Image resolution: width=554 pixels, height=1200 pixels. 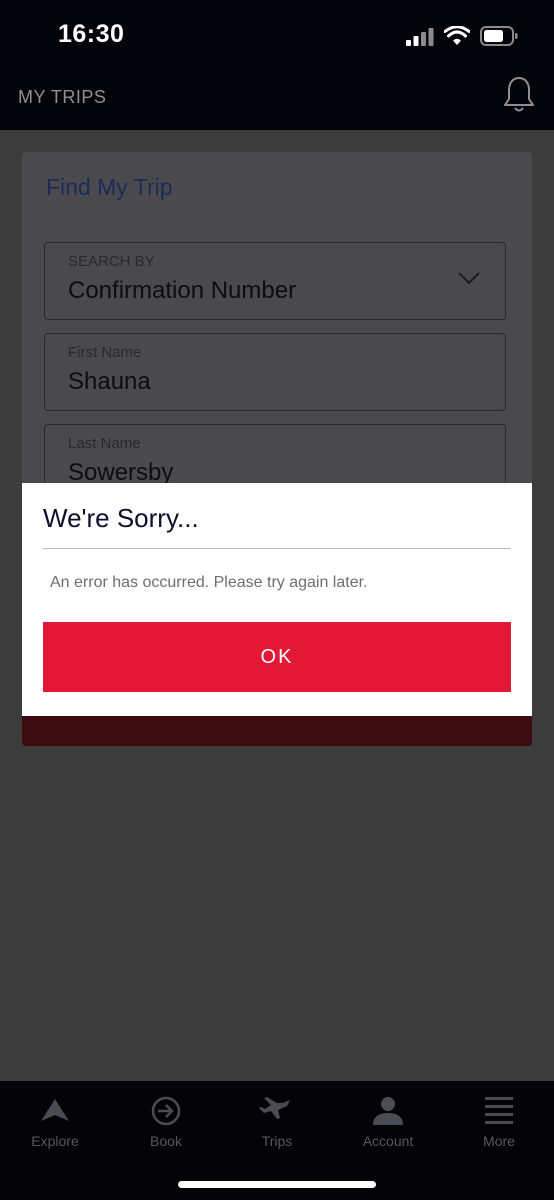 I want to click on delta-widget-icon, so click(x=55, y=1110).